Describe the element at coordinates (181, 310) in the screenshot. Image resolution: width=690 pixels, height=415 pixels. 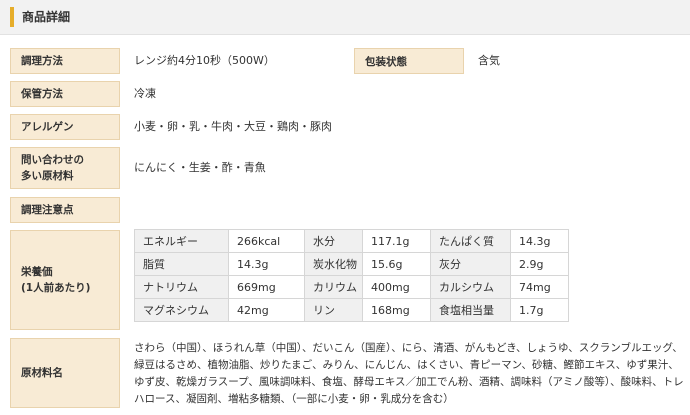
I see `nutrient-name: マグネシウム` at that location.